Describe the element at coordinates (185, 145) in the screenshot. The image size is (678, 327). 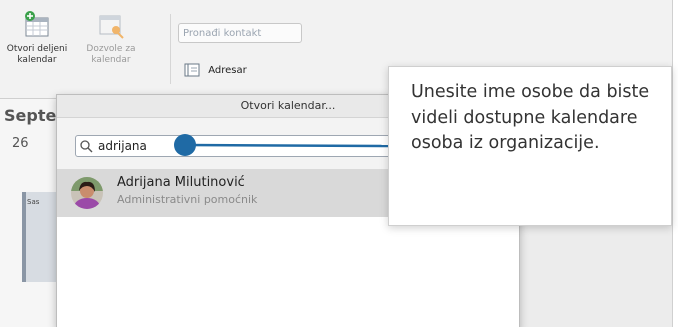
I see `callout-pointer-dot` at that location.